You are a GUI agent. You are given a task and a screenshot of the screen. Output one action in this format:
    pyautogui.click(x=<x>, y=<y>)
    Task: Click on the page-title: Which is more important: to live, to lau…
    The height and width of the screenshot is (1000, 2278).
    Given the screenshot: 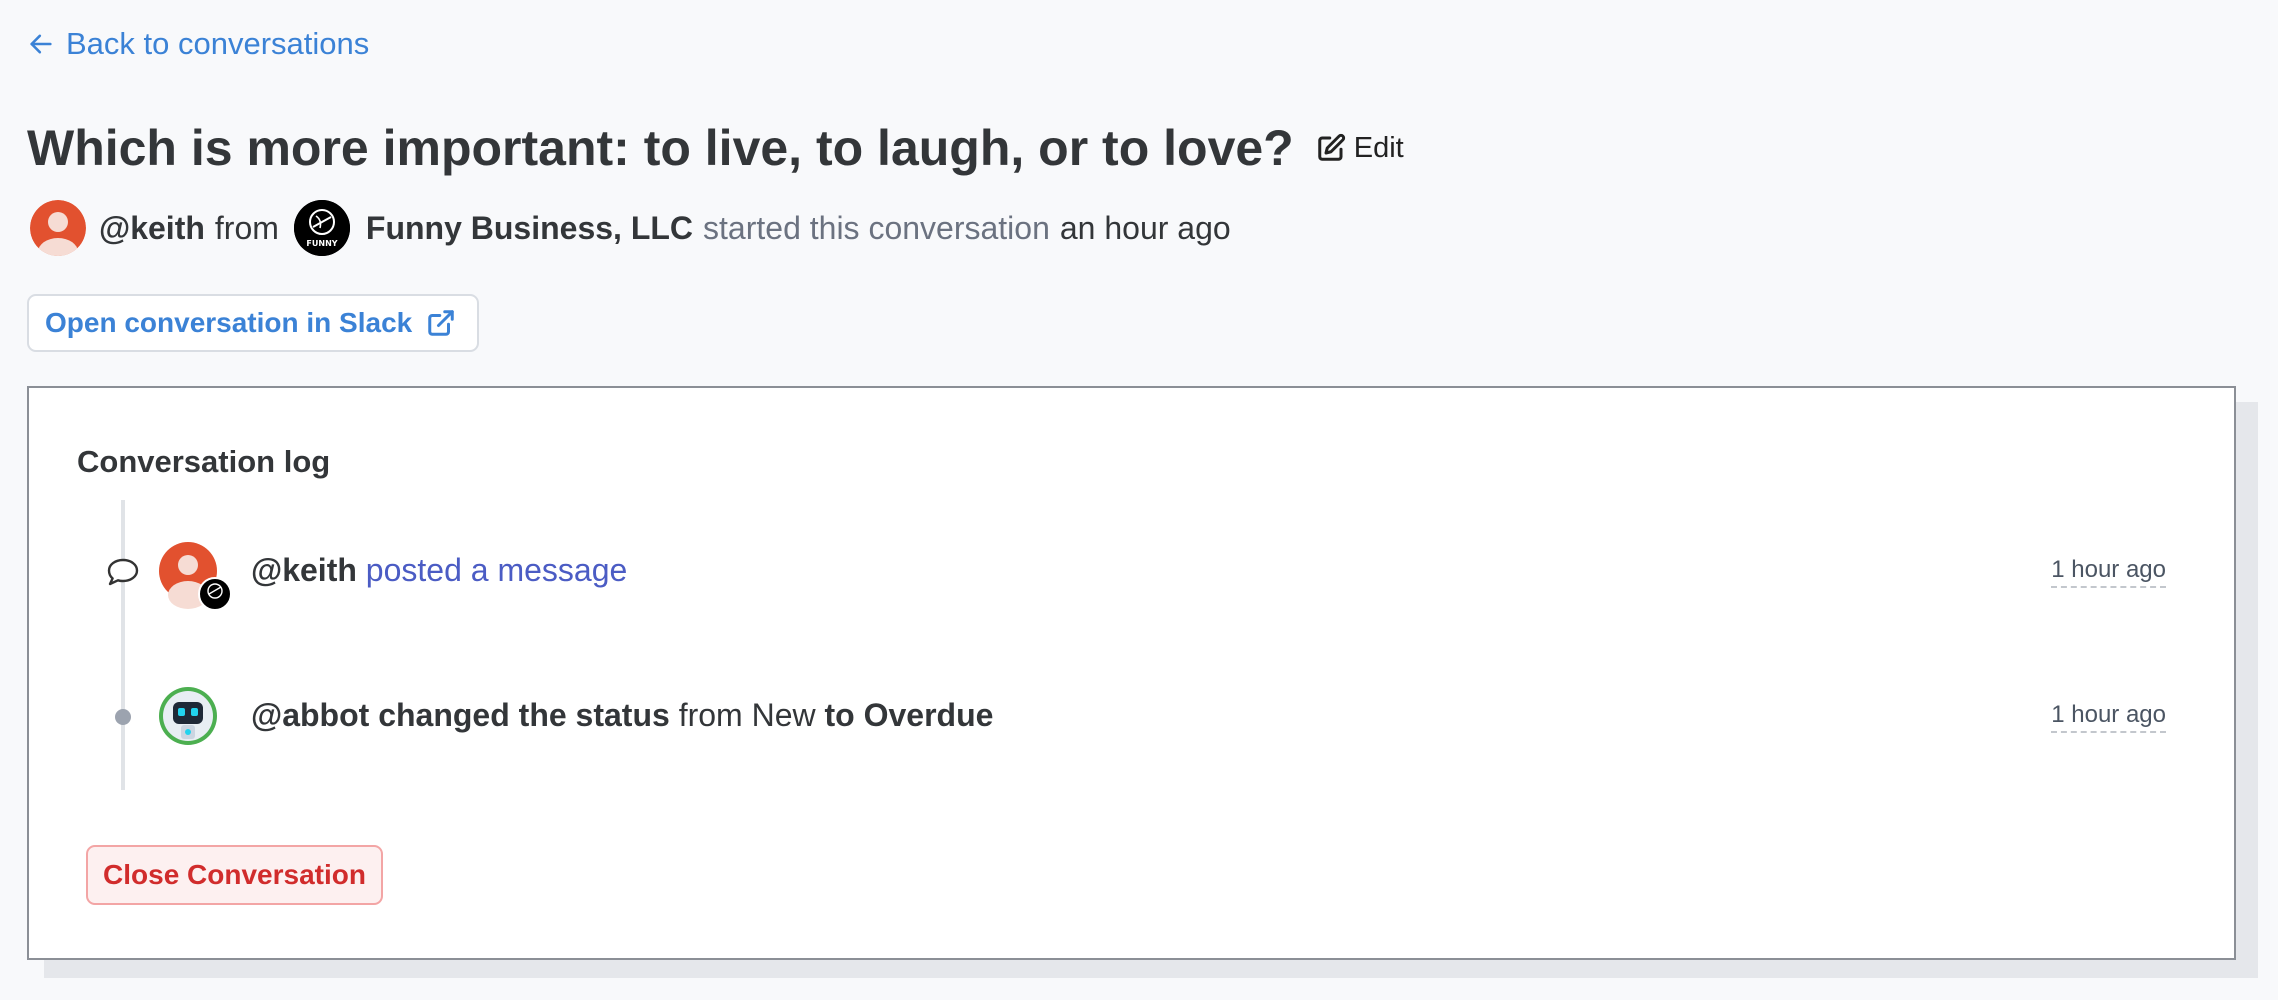 What is the action you would take?
    pyautogui.click(x=660, y=148)
    